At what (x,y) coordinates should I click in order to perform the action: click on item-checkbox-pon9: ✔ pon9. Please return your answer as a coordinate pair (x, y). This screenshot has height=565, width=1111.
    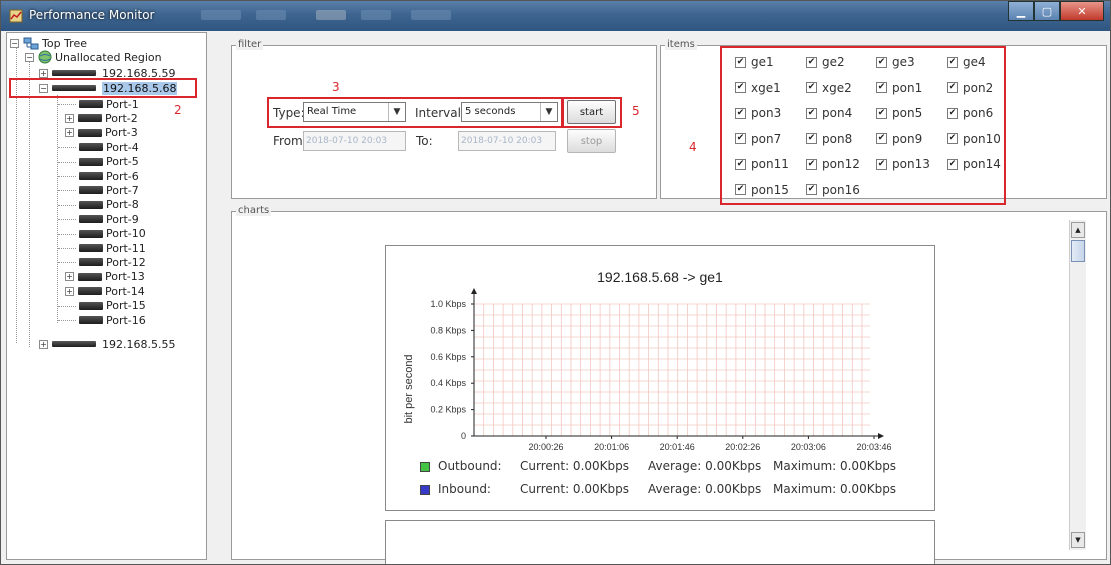
    Looking at the image, I should click on (899, 139).